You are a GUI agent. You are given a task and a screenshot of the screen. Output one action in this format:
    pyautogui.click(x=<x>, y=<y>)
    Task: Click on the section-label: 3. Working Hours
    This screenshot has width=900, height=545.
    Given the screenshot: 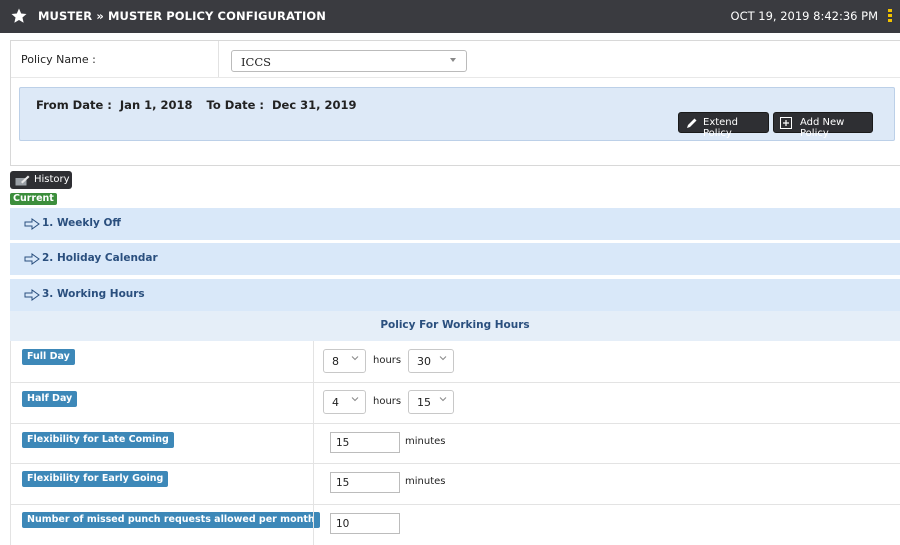 What is the action you would take?
    pyautogui.click(x=93, y=294)
    